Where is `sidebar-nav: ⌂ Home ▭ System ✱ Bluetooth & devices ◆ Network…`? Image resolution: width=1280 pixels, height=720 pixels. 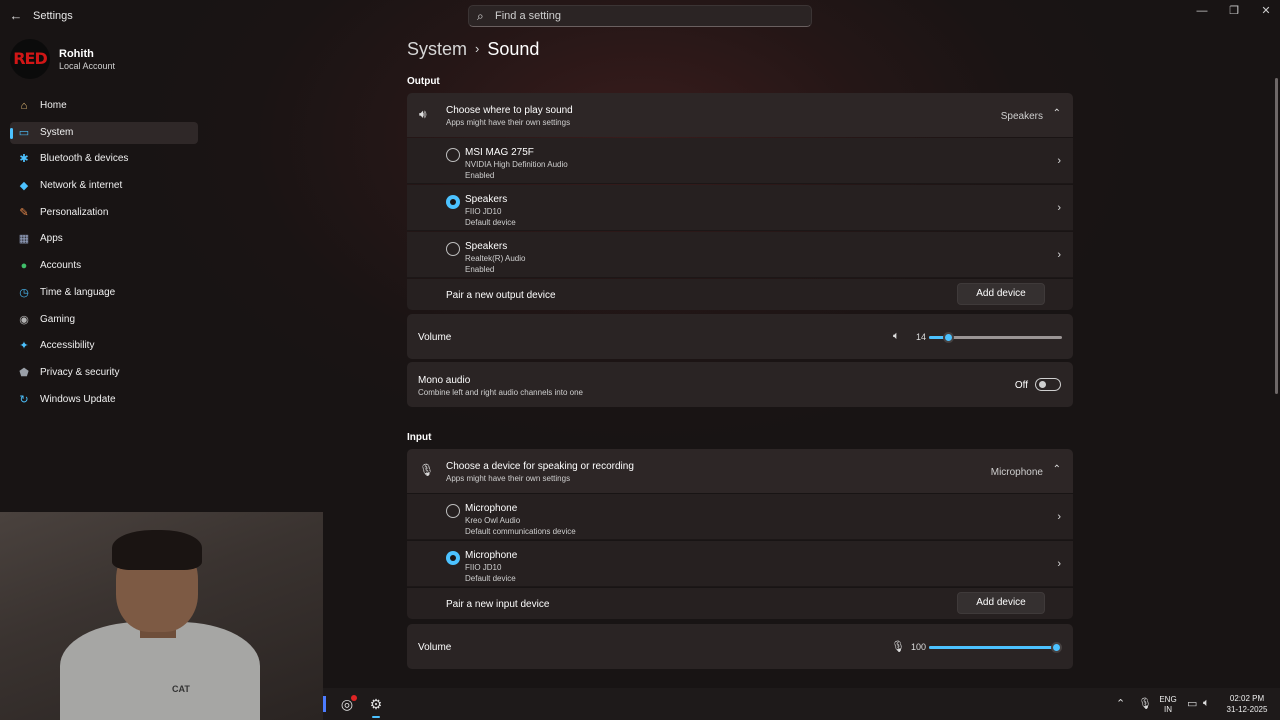
sidebar-nav: ⌂ Home ▭ System ✱ Bluetooth & devices ◆ Network… is located at coordinates (104, 255).